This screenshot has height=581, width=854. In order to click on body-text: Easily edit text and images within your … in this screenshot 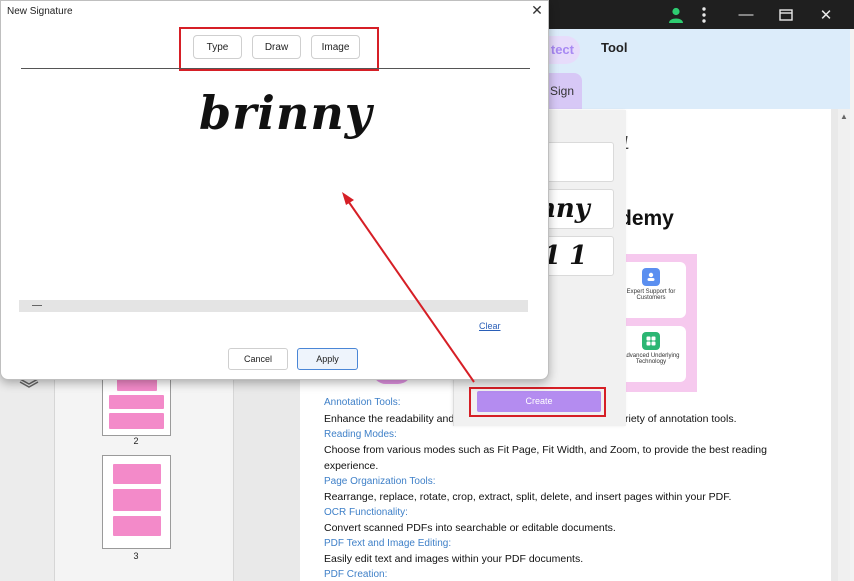, I will do `click(454, 559)`.